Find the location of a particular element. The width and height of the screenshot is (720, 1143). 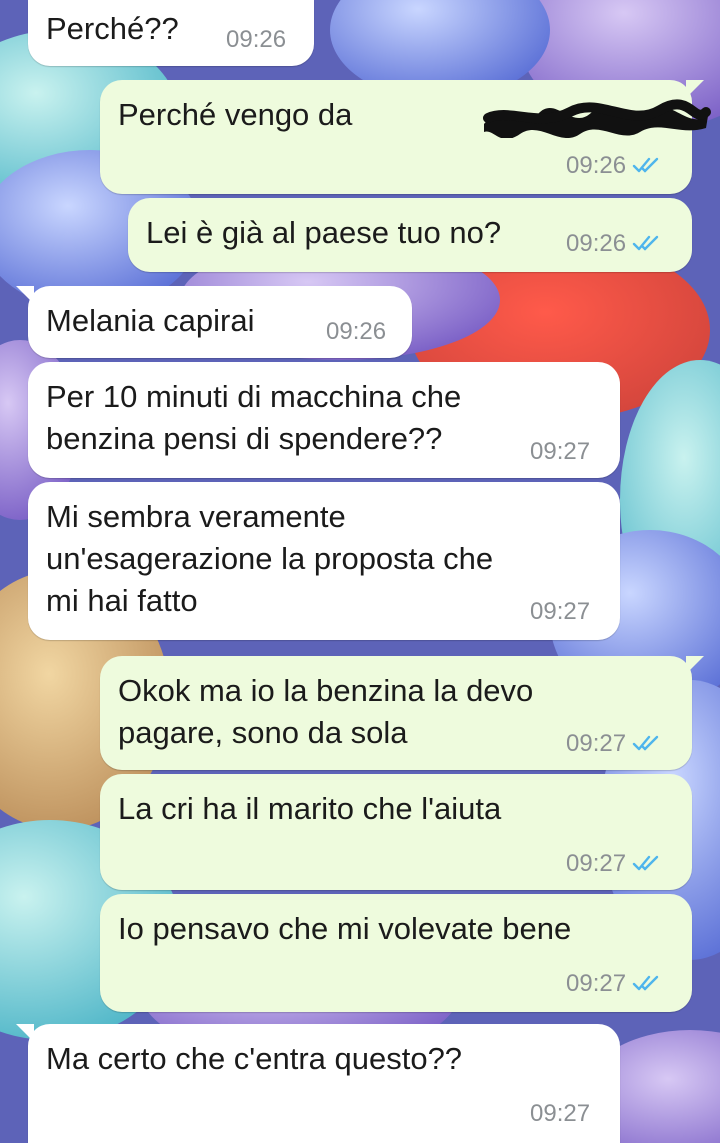

message-bubble-outgoing: Lei è già al paese tuo no? 09:26 is located at coordinates (410, 235).